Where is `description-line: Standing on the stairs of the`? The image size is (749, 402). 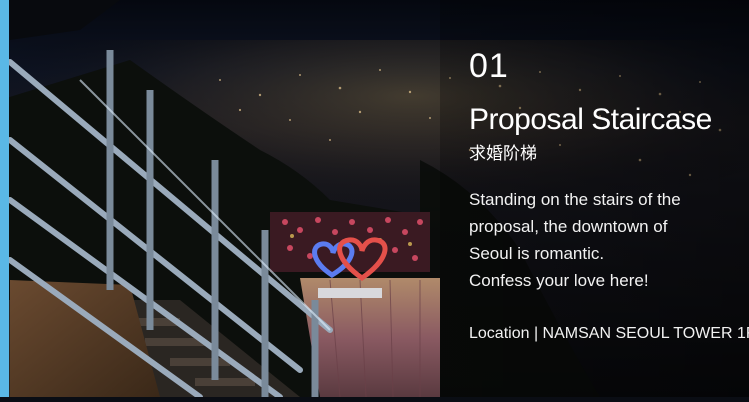
description-line: Standing on the stairs of the is located at coordinates (575, 199).